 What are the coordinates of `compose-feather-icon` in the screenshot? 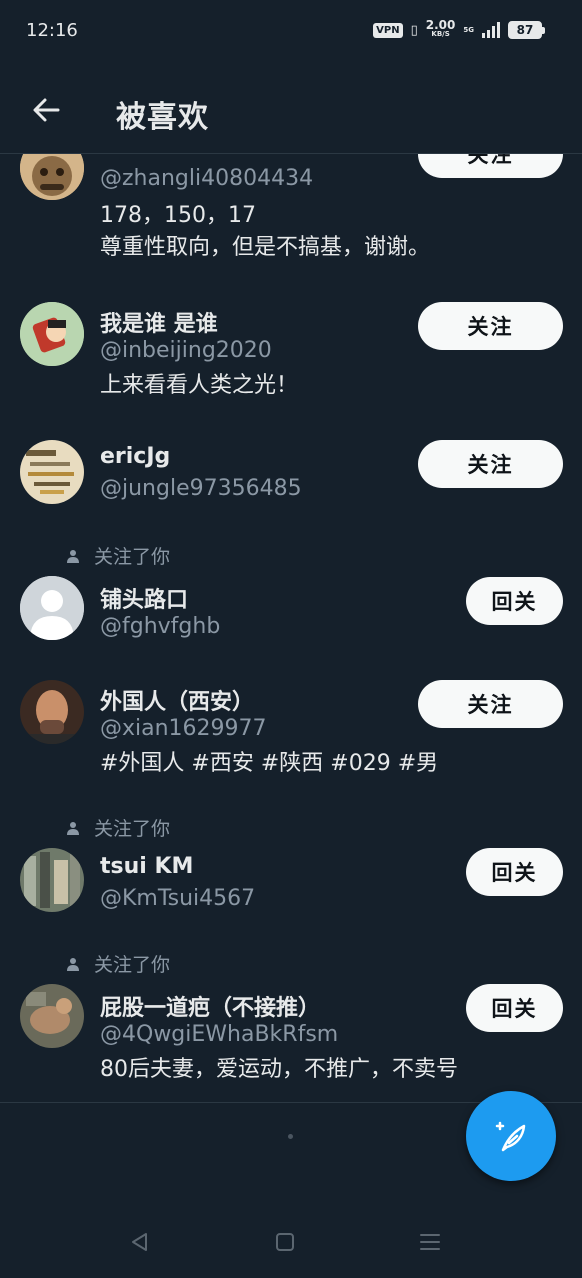 It's located at (510, 1136).